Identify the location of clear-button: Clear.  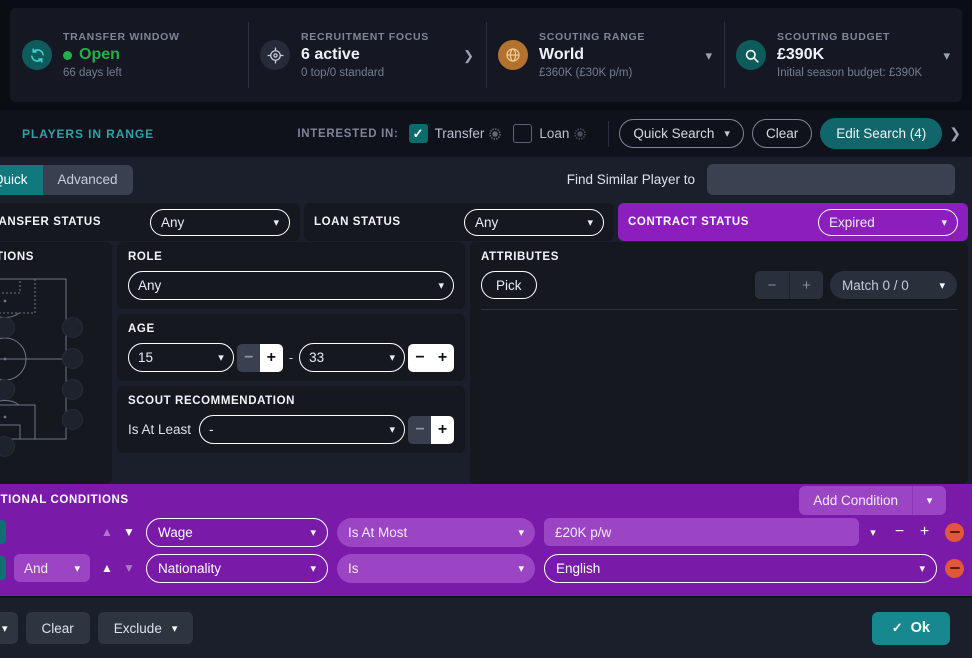
(57, 628).